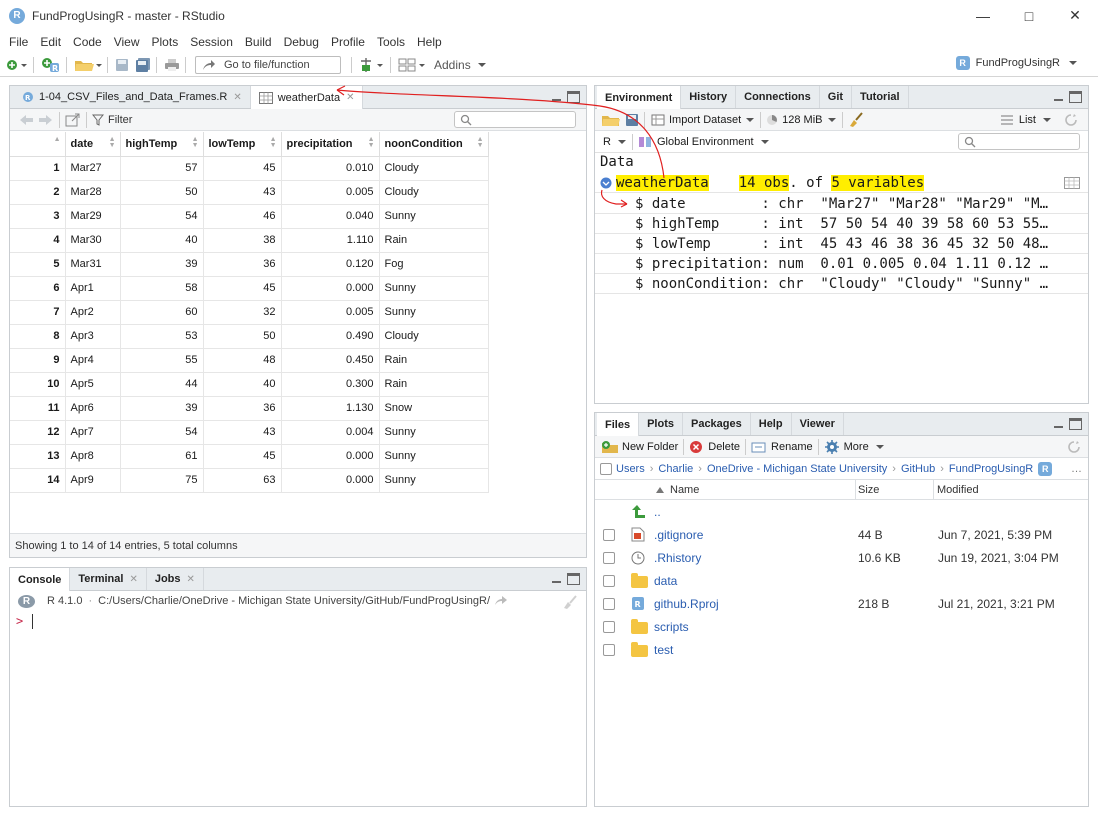 This screenshot has height=815, width=1098. What do you see at coordinates (258, 42) in the screenshot?
I see `menu-build: Build` at bounding box center [258, 42].